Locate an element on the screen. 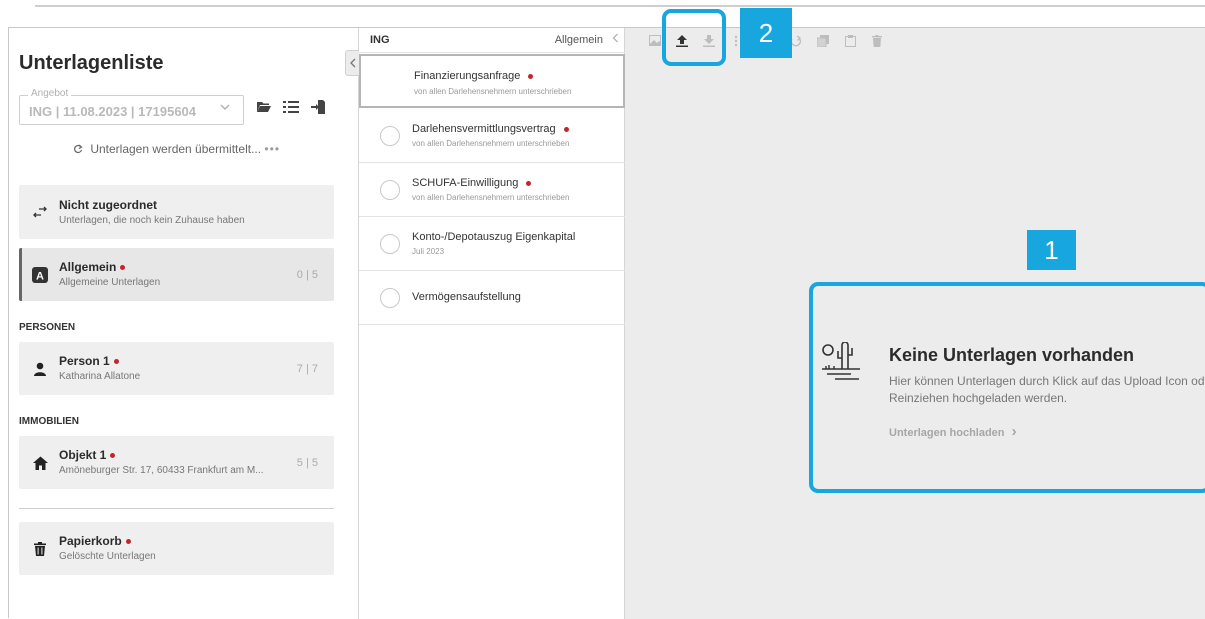 The height and width of the screenshot is (619, 1205). sidebar-item-title: Allgemein is located at coordinates (92, 267).